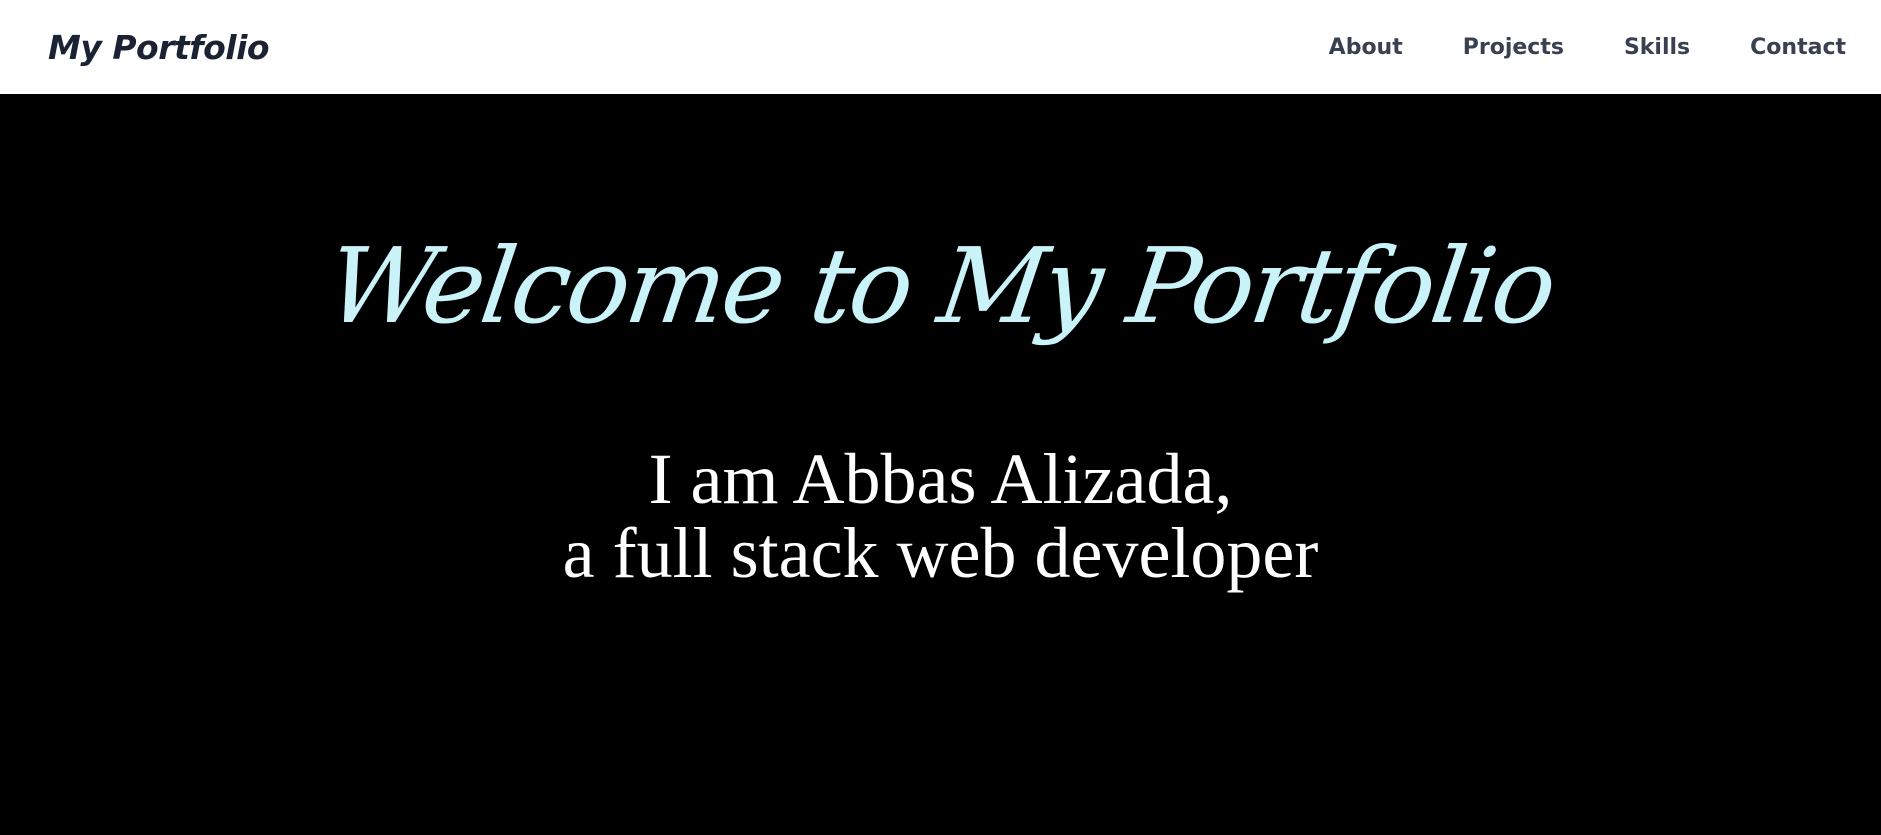 Image resolution: width=1881 pixels, height=835 pixels. I want to click on nav-link-contact: Contact, so click(1798, 47).